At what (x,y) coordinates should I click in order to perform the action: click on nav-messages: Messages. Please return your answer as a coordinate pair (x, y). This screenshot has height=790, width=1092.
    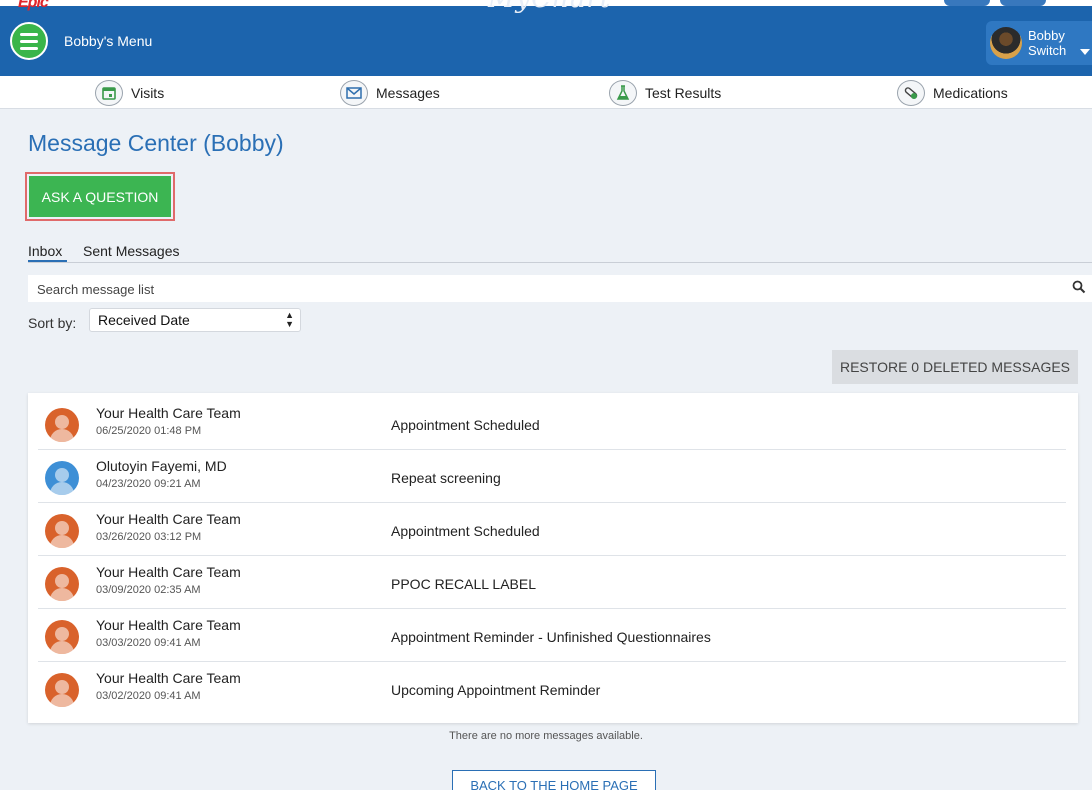
    Looking at the image, I should click on (390, 93).